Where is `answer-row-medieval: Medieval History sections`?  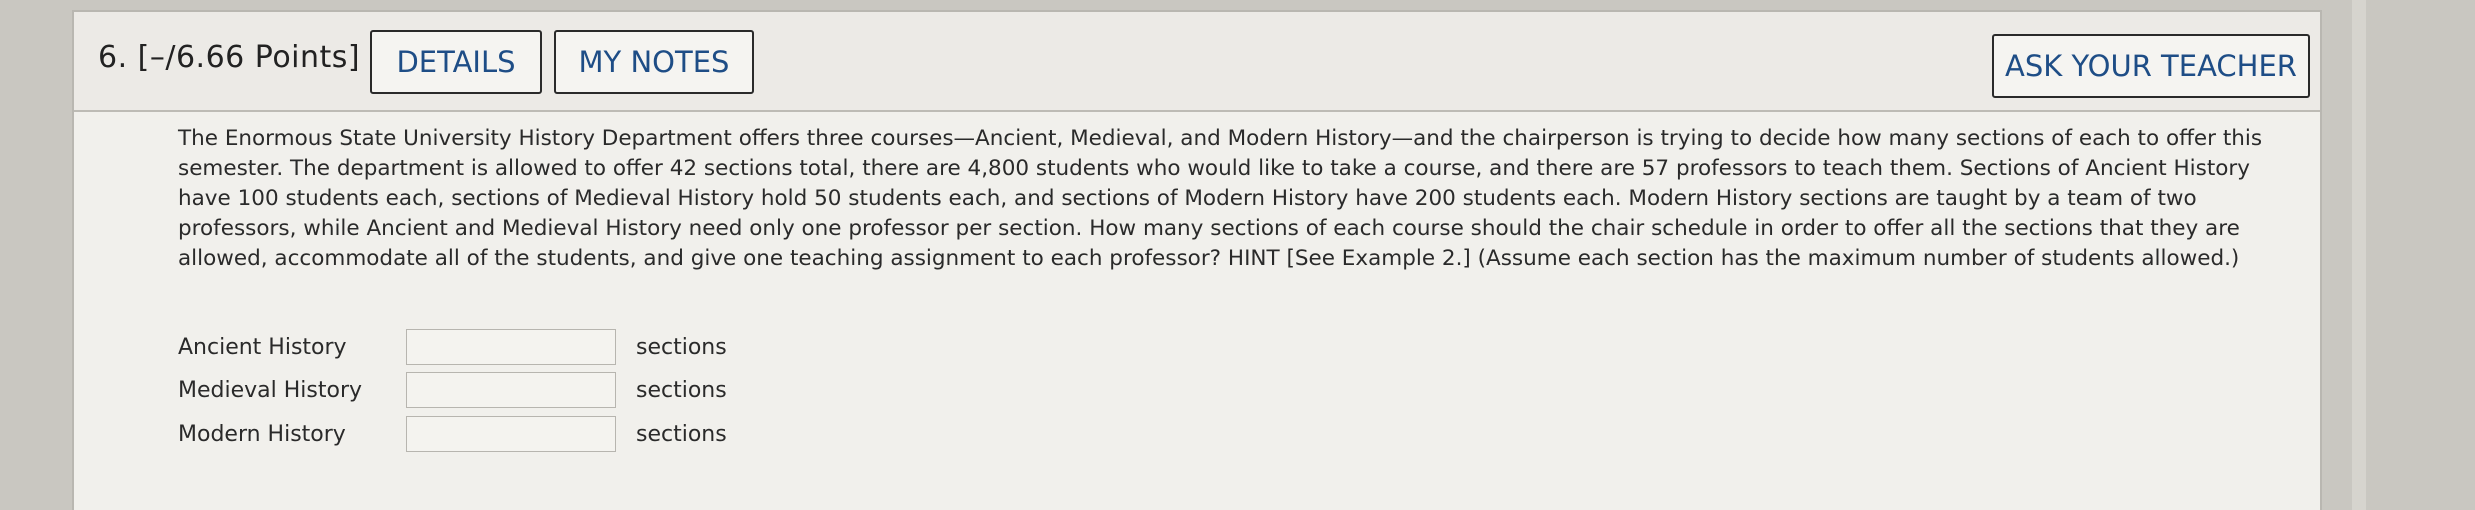
answer-row-medieval: Medieval History sections is located at coordinates (528, 392).